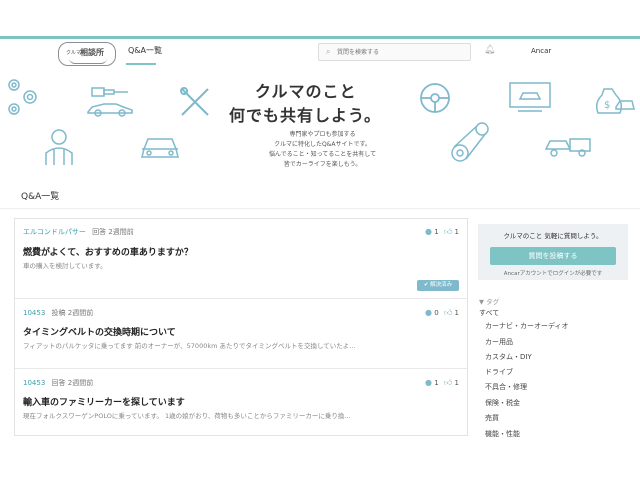  What do you see at coordinates (502, 434) in the screenshot?
I see `tag-item: 機能・性能` at bounding box center [502, 434].